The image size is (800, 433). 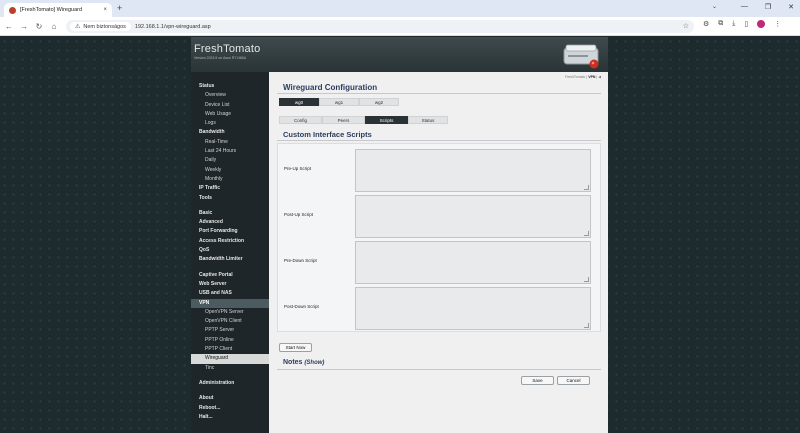 I want to click on breadcrumb-current: VPN, so click(x=591, y=77).